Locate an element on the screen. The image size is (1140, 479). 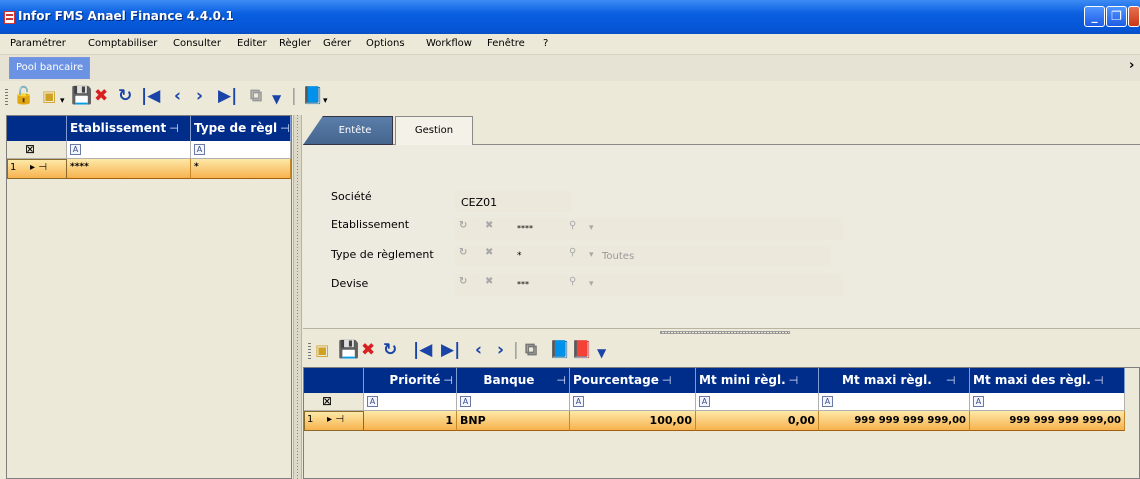
export-icon: ⧉ is located at coordinates (531, 350).